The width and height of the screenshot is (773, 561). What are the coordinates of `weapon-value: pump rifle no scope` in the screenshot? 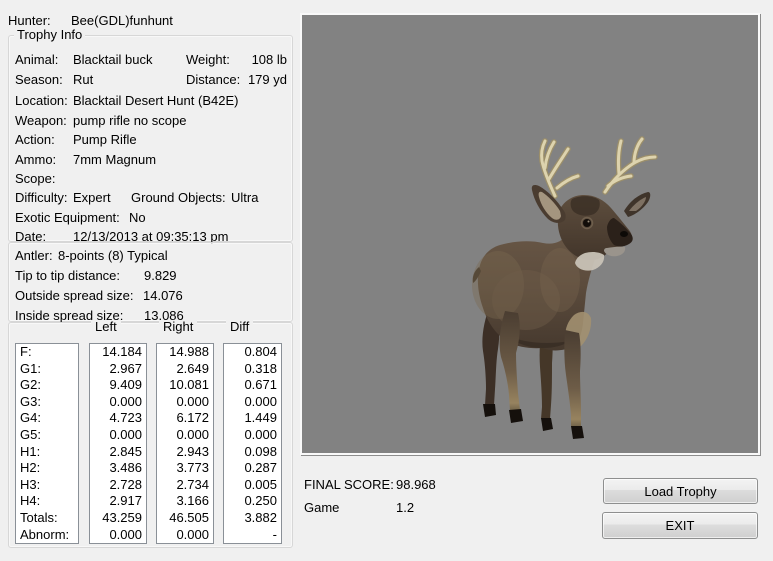 It's located at (130, 120).